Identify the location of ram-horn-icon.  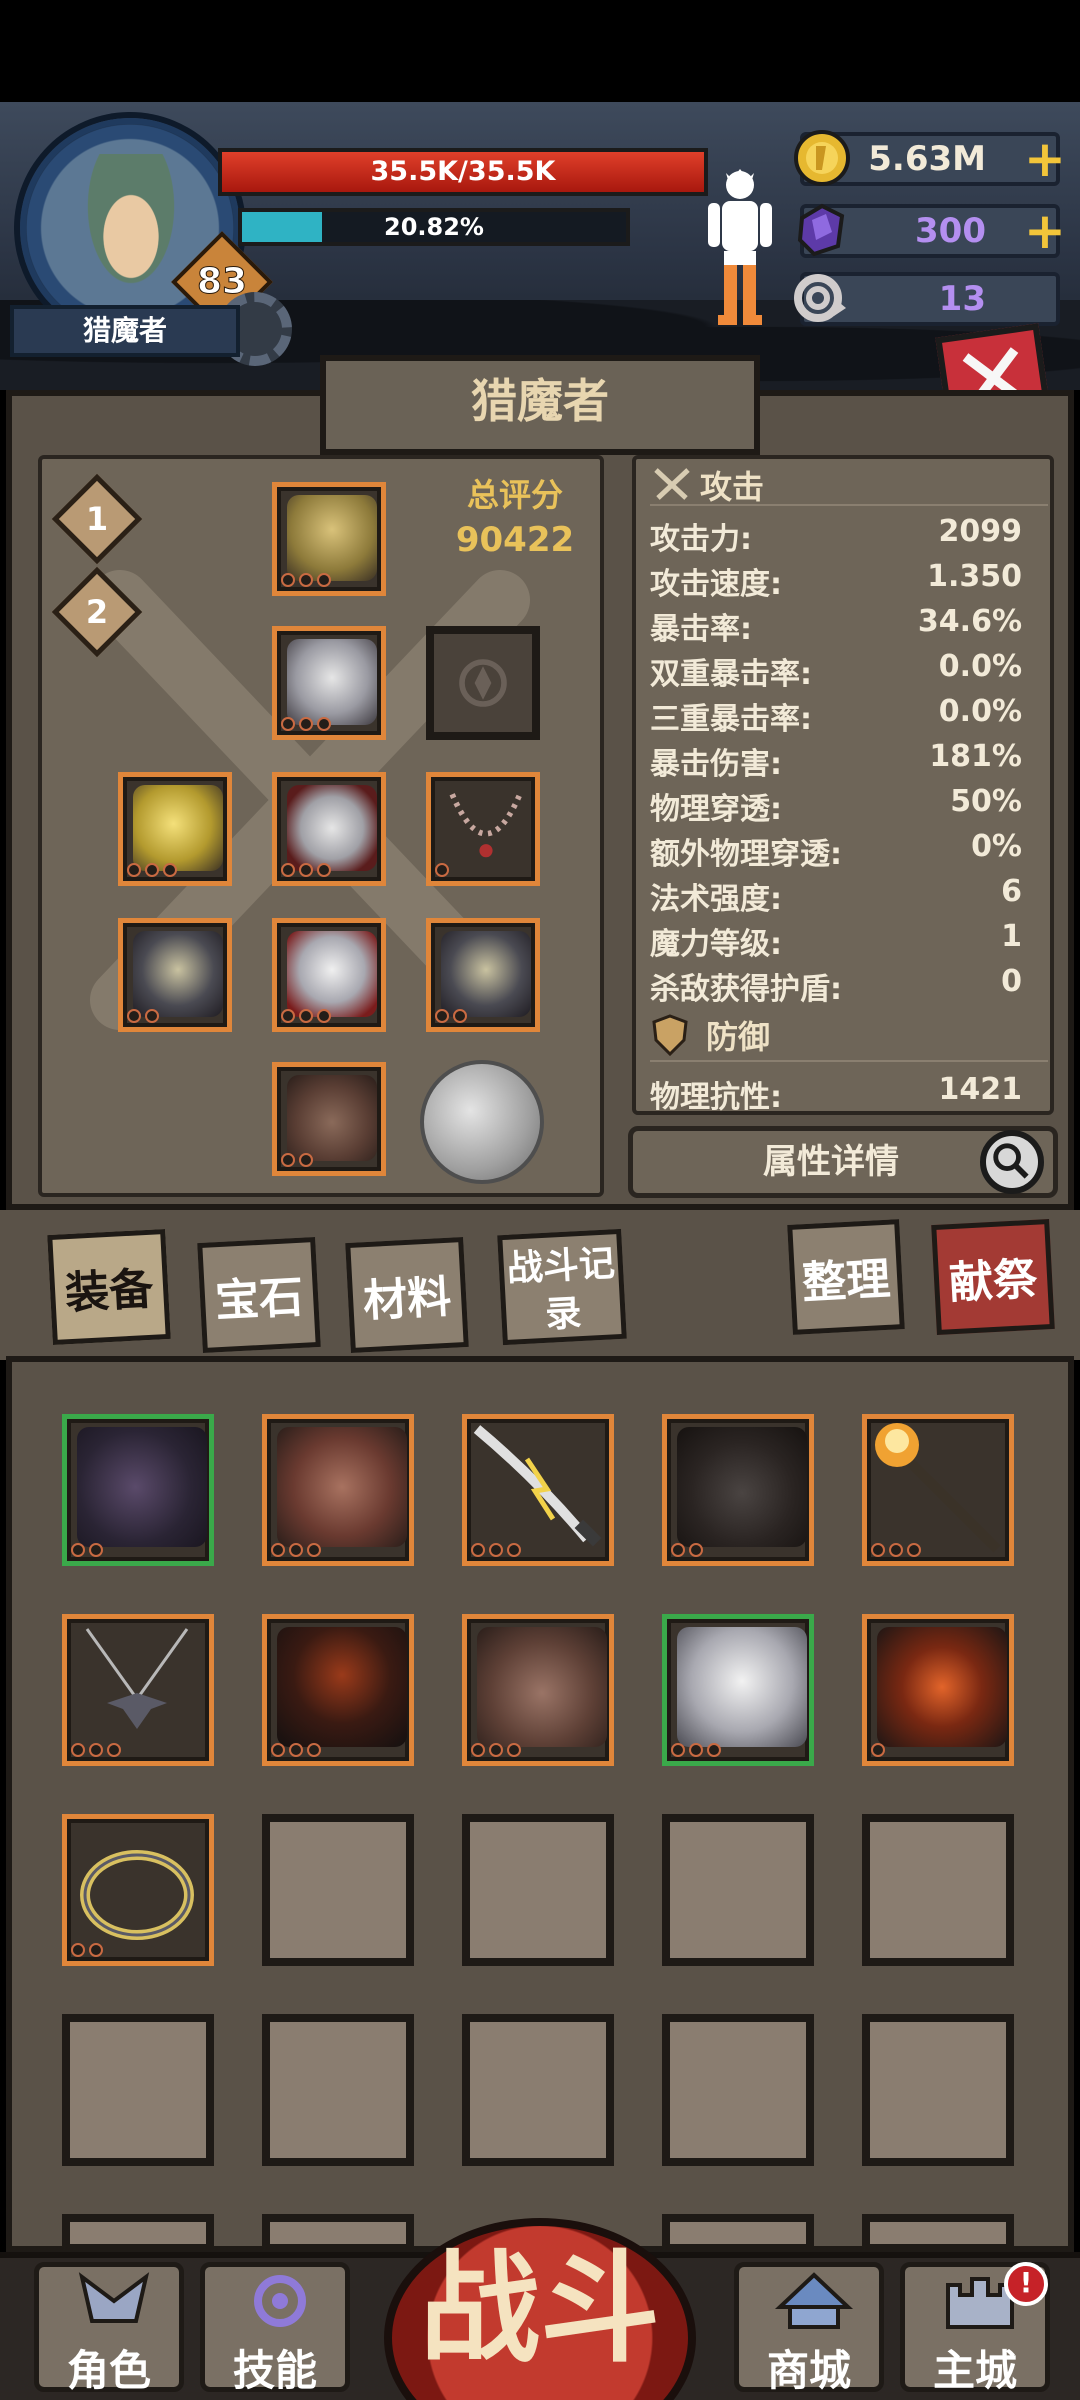
(820, 298).